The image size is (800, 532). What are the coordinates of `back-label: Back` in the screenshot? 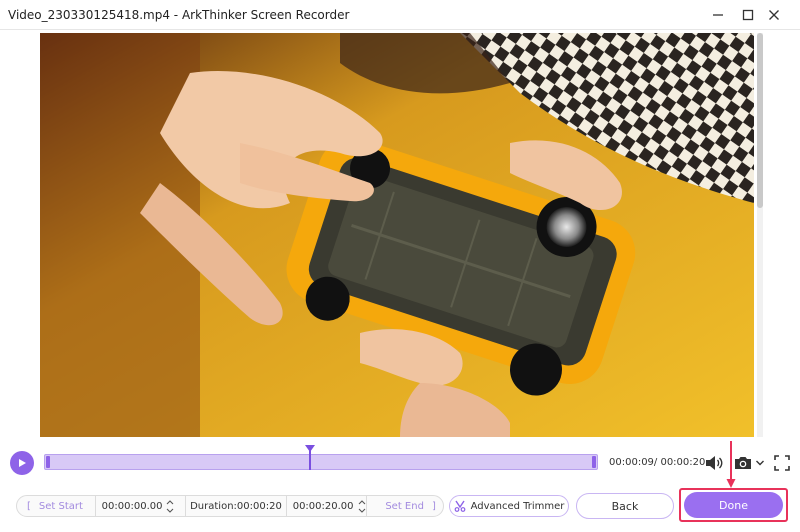 It's located at (625, 506).